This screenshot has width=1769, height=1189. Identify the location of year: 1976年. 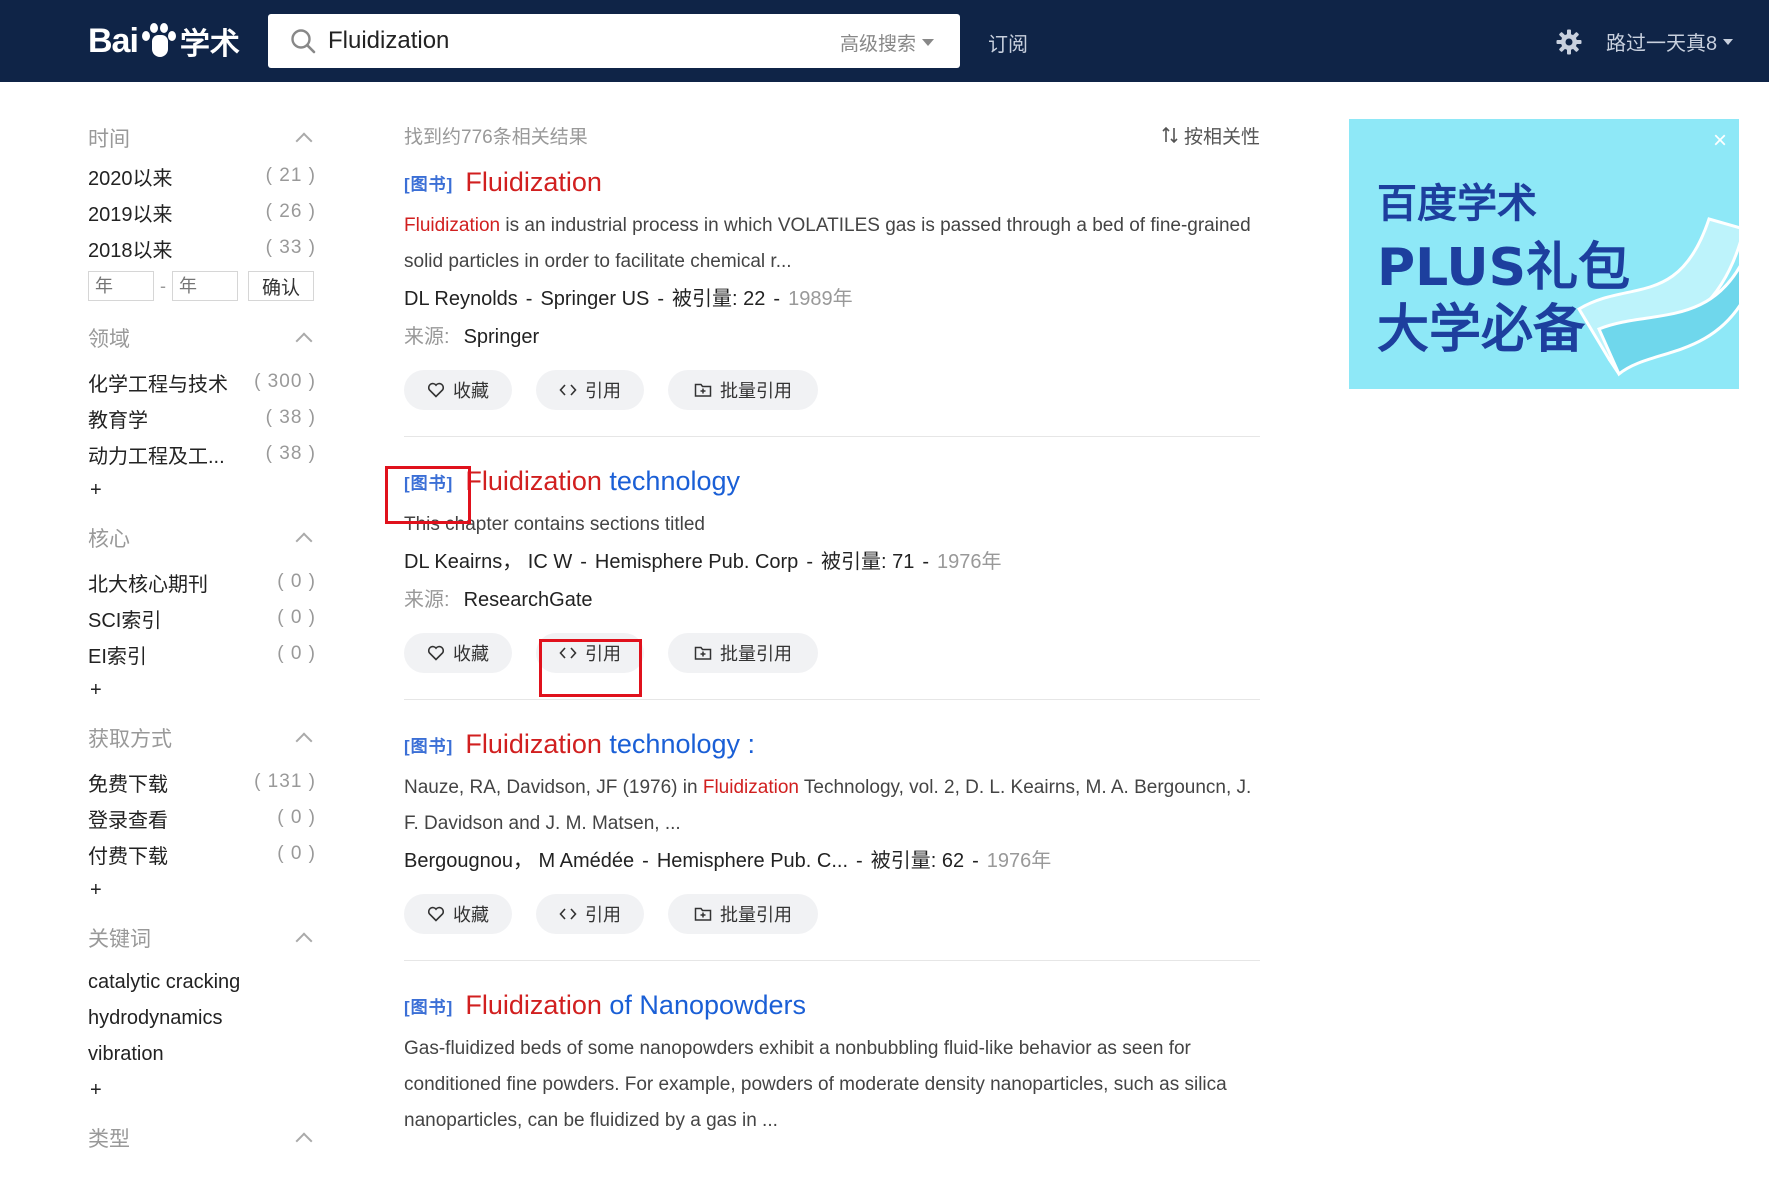
(969, 562).